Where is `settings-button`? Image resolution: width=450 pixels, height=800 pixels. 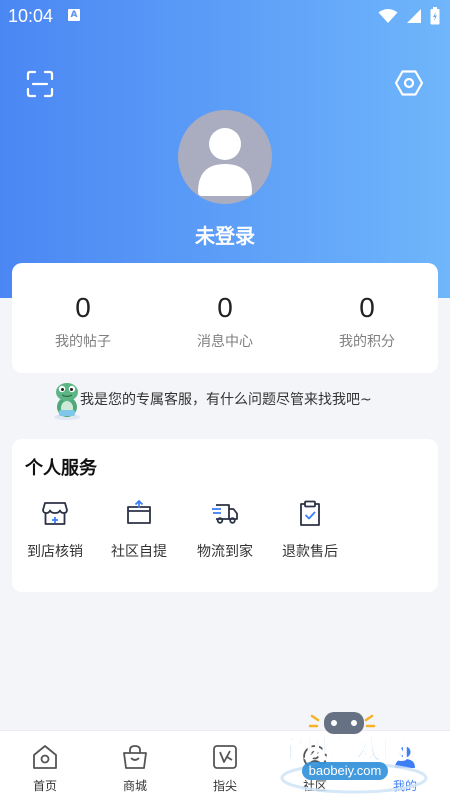 settings-button is located at coordinates (409, 83).